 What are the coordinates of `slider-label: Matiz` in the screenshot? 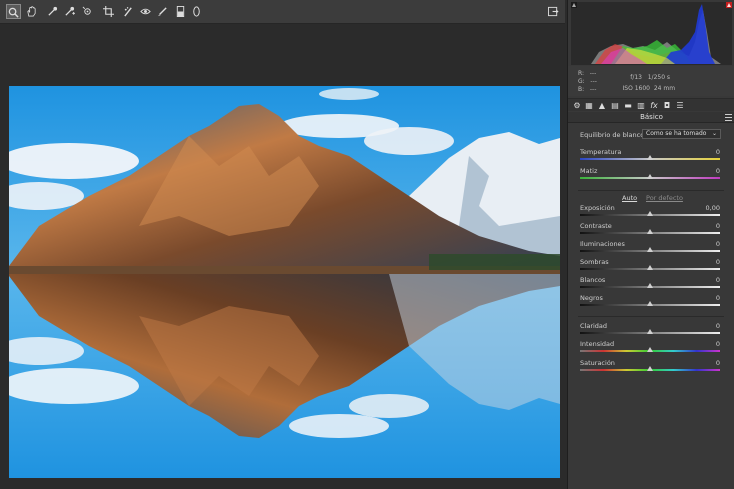 It's located at (589, 171).